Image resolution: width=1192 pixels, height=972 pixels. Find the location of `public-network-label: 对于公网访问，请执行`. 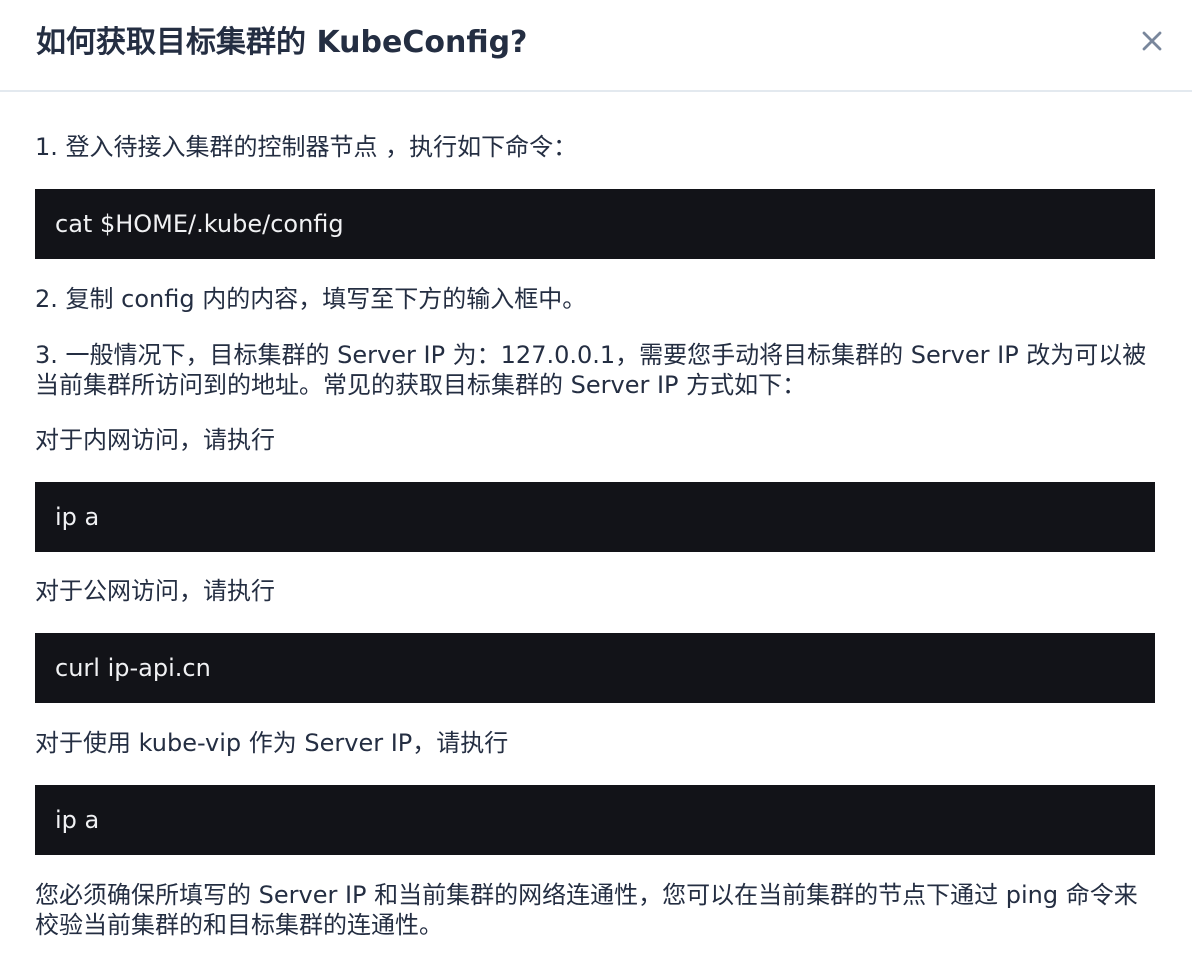

public-network-label: 对于公网访问，请执行 is located at coordinates (155, 591).